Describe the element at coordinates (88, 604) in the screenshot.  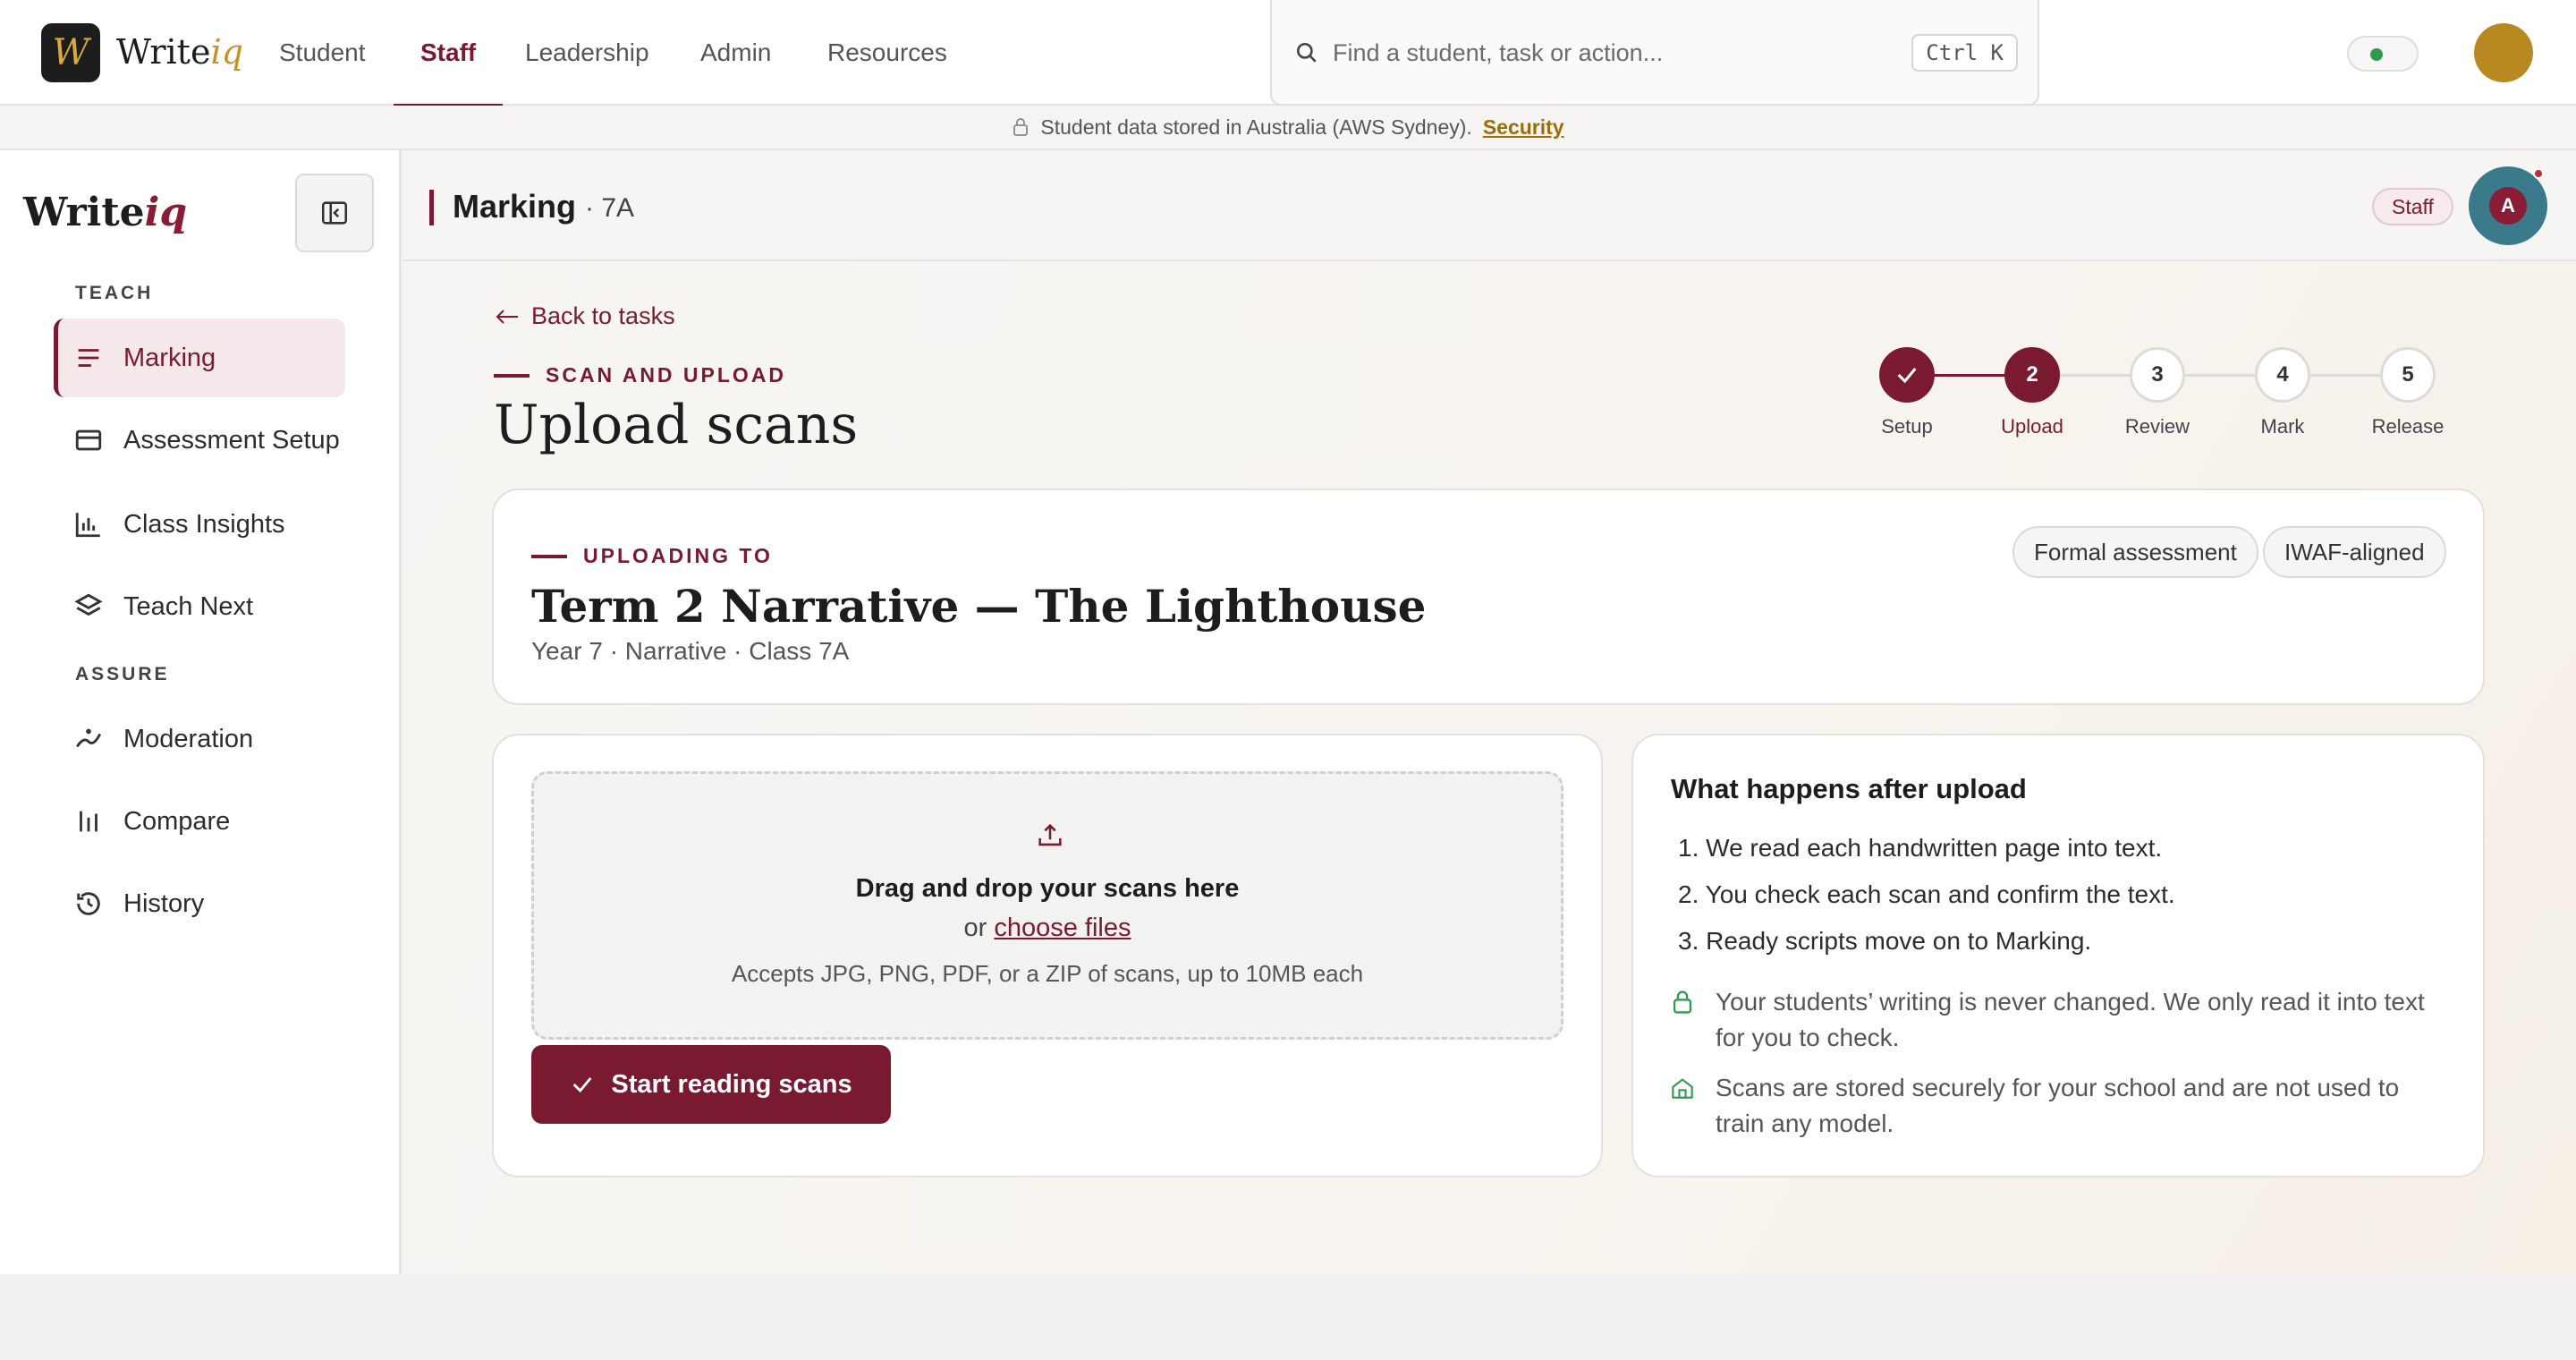
I see `layers-icon` at that location.